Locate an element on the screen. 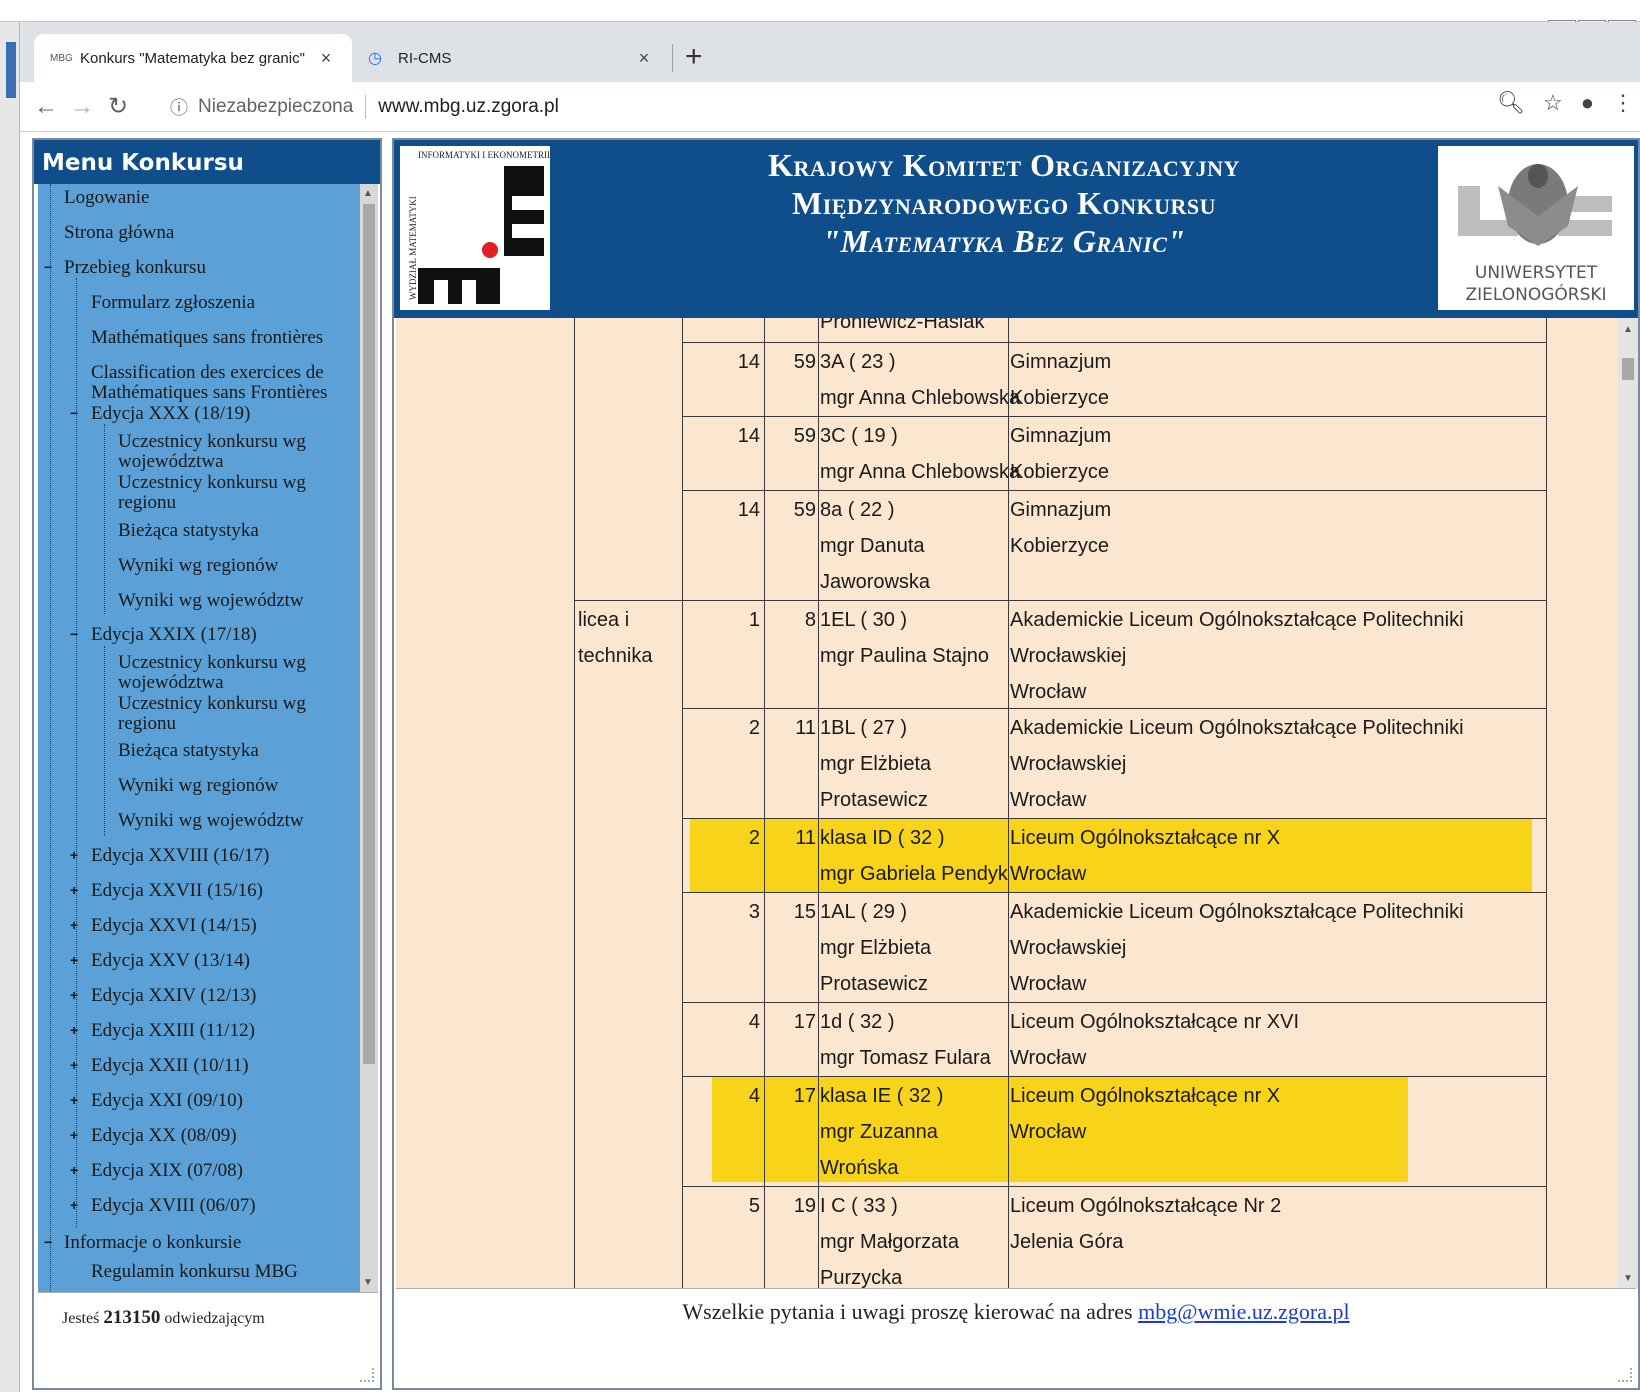 Image resolution: width=1640 pixels, height=1392 pixels. points-cell: 59 is located at coordinates (804, 362).